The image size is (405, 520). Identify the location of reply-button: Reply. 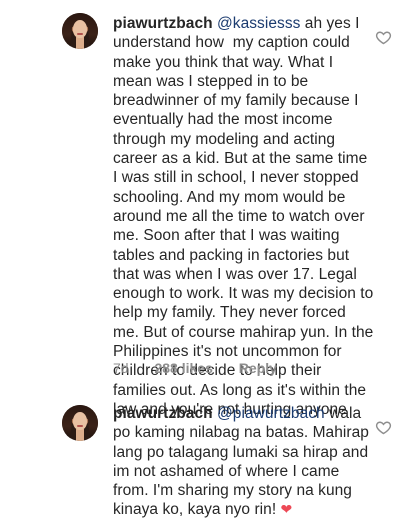
(258, 368).